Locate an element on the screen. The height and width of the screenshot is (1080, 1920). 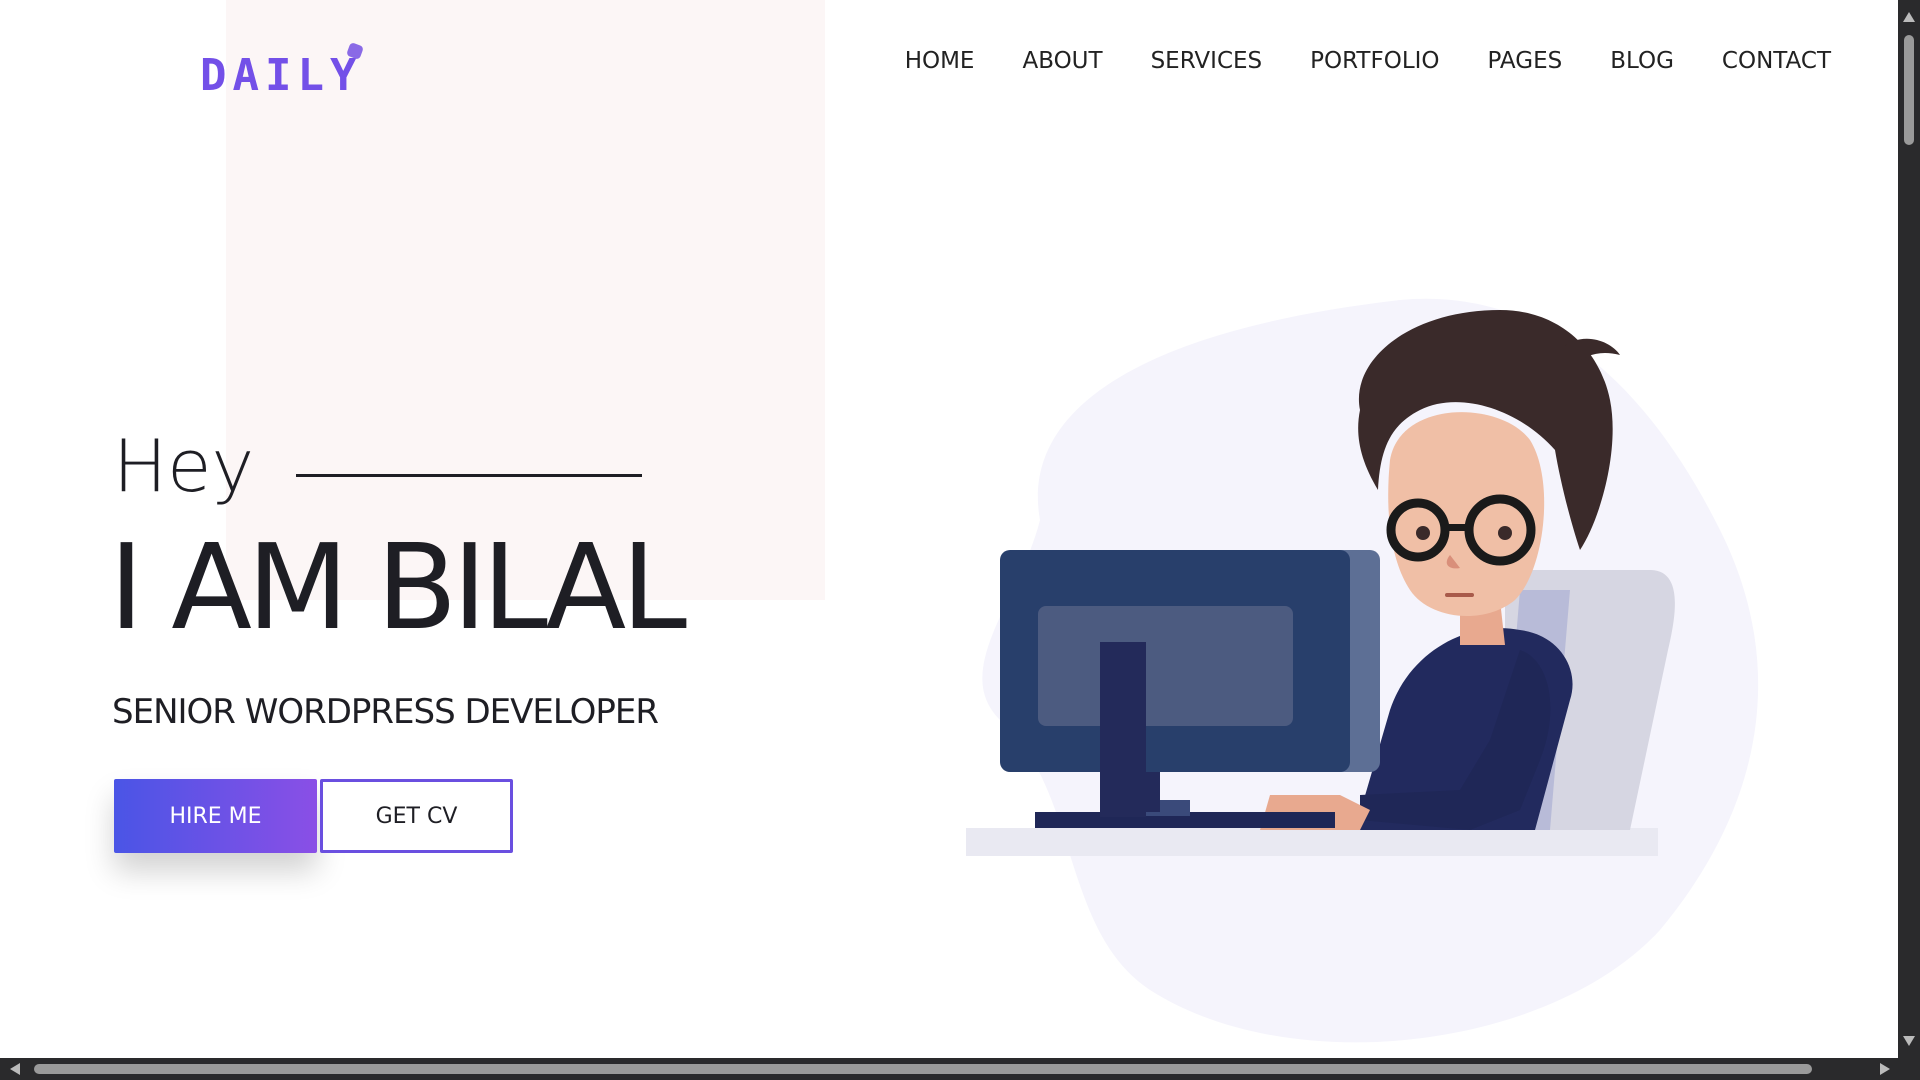
greeting-row: Hey is located at coordinates (378, 466).